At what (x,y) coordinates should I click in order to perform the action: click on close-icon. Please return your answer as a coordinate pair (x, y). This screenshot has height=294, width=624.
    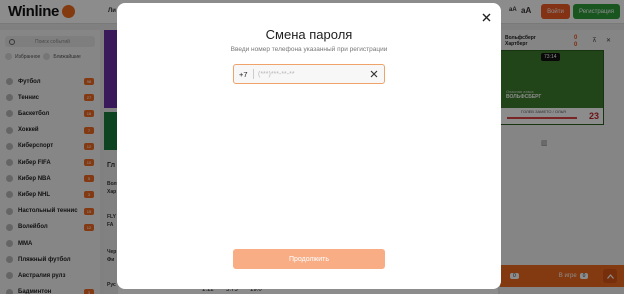
    Looking at the image, I should click on (486, 17).